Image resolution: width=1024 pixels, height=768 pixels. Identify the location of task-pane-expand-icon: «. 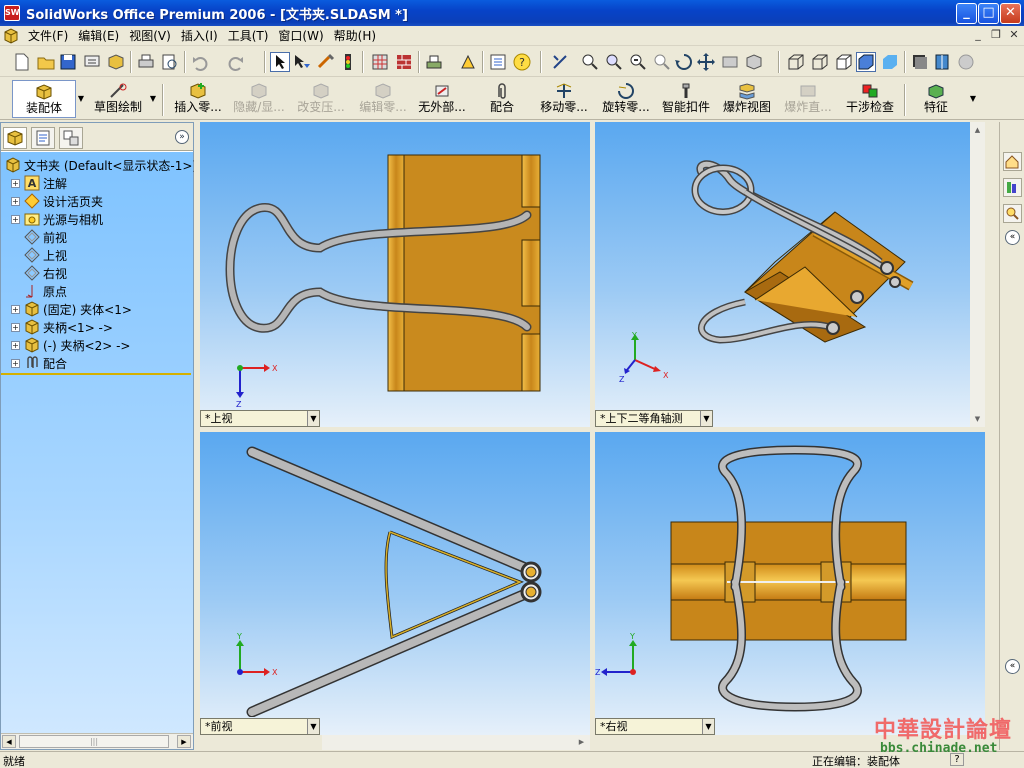
(1012, 237).